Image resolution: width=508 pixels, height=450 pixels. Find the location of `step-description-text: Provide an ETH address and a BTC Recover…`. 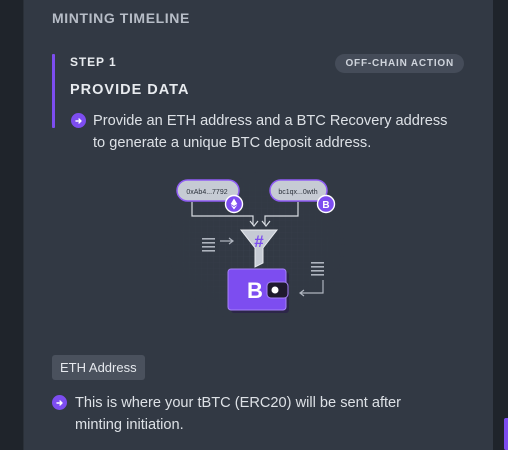

step-description-text: Provide an ETH address and a BTC Recover… is located at coordinates (270, 132).